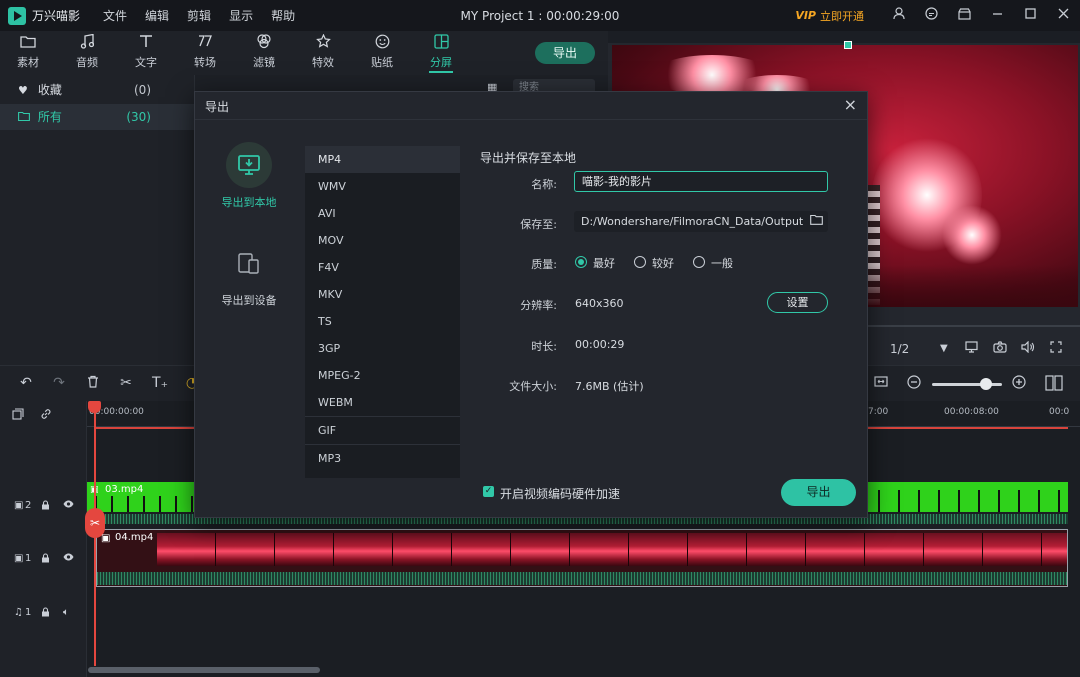 The image size is (1080, 677). I want to click on store-icon, so click(964, 15).